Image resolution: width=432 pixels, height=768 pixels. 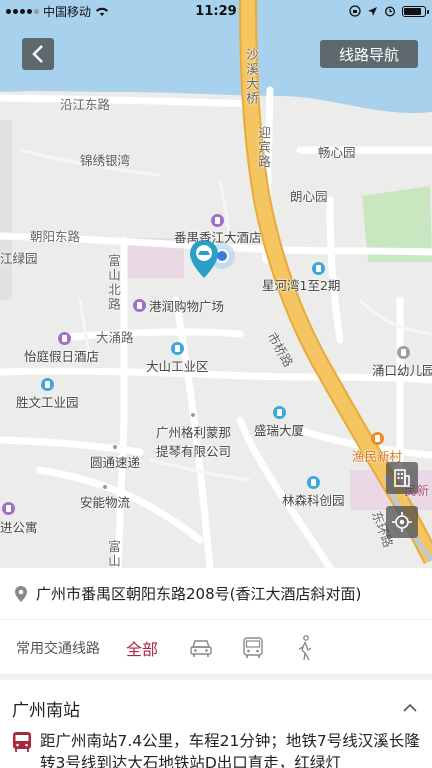 I want to click on status-bar: 中国移动 11:29, so click(x=216, y=11).